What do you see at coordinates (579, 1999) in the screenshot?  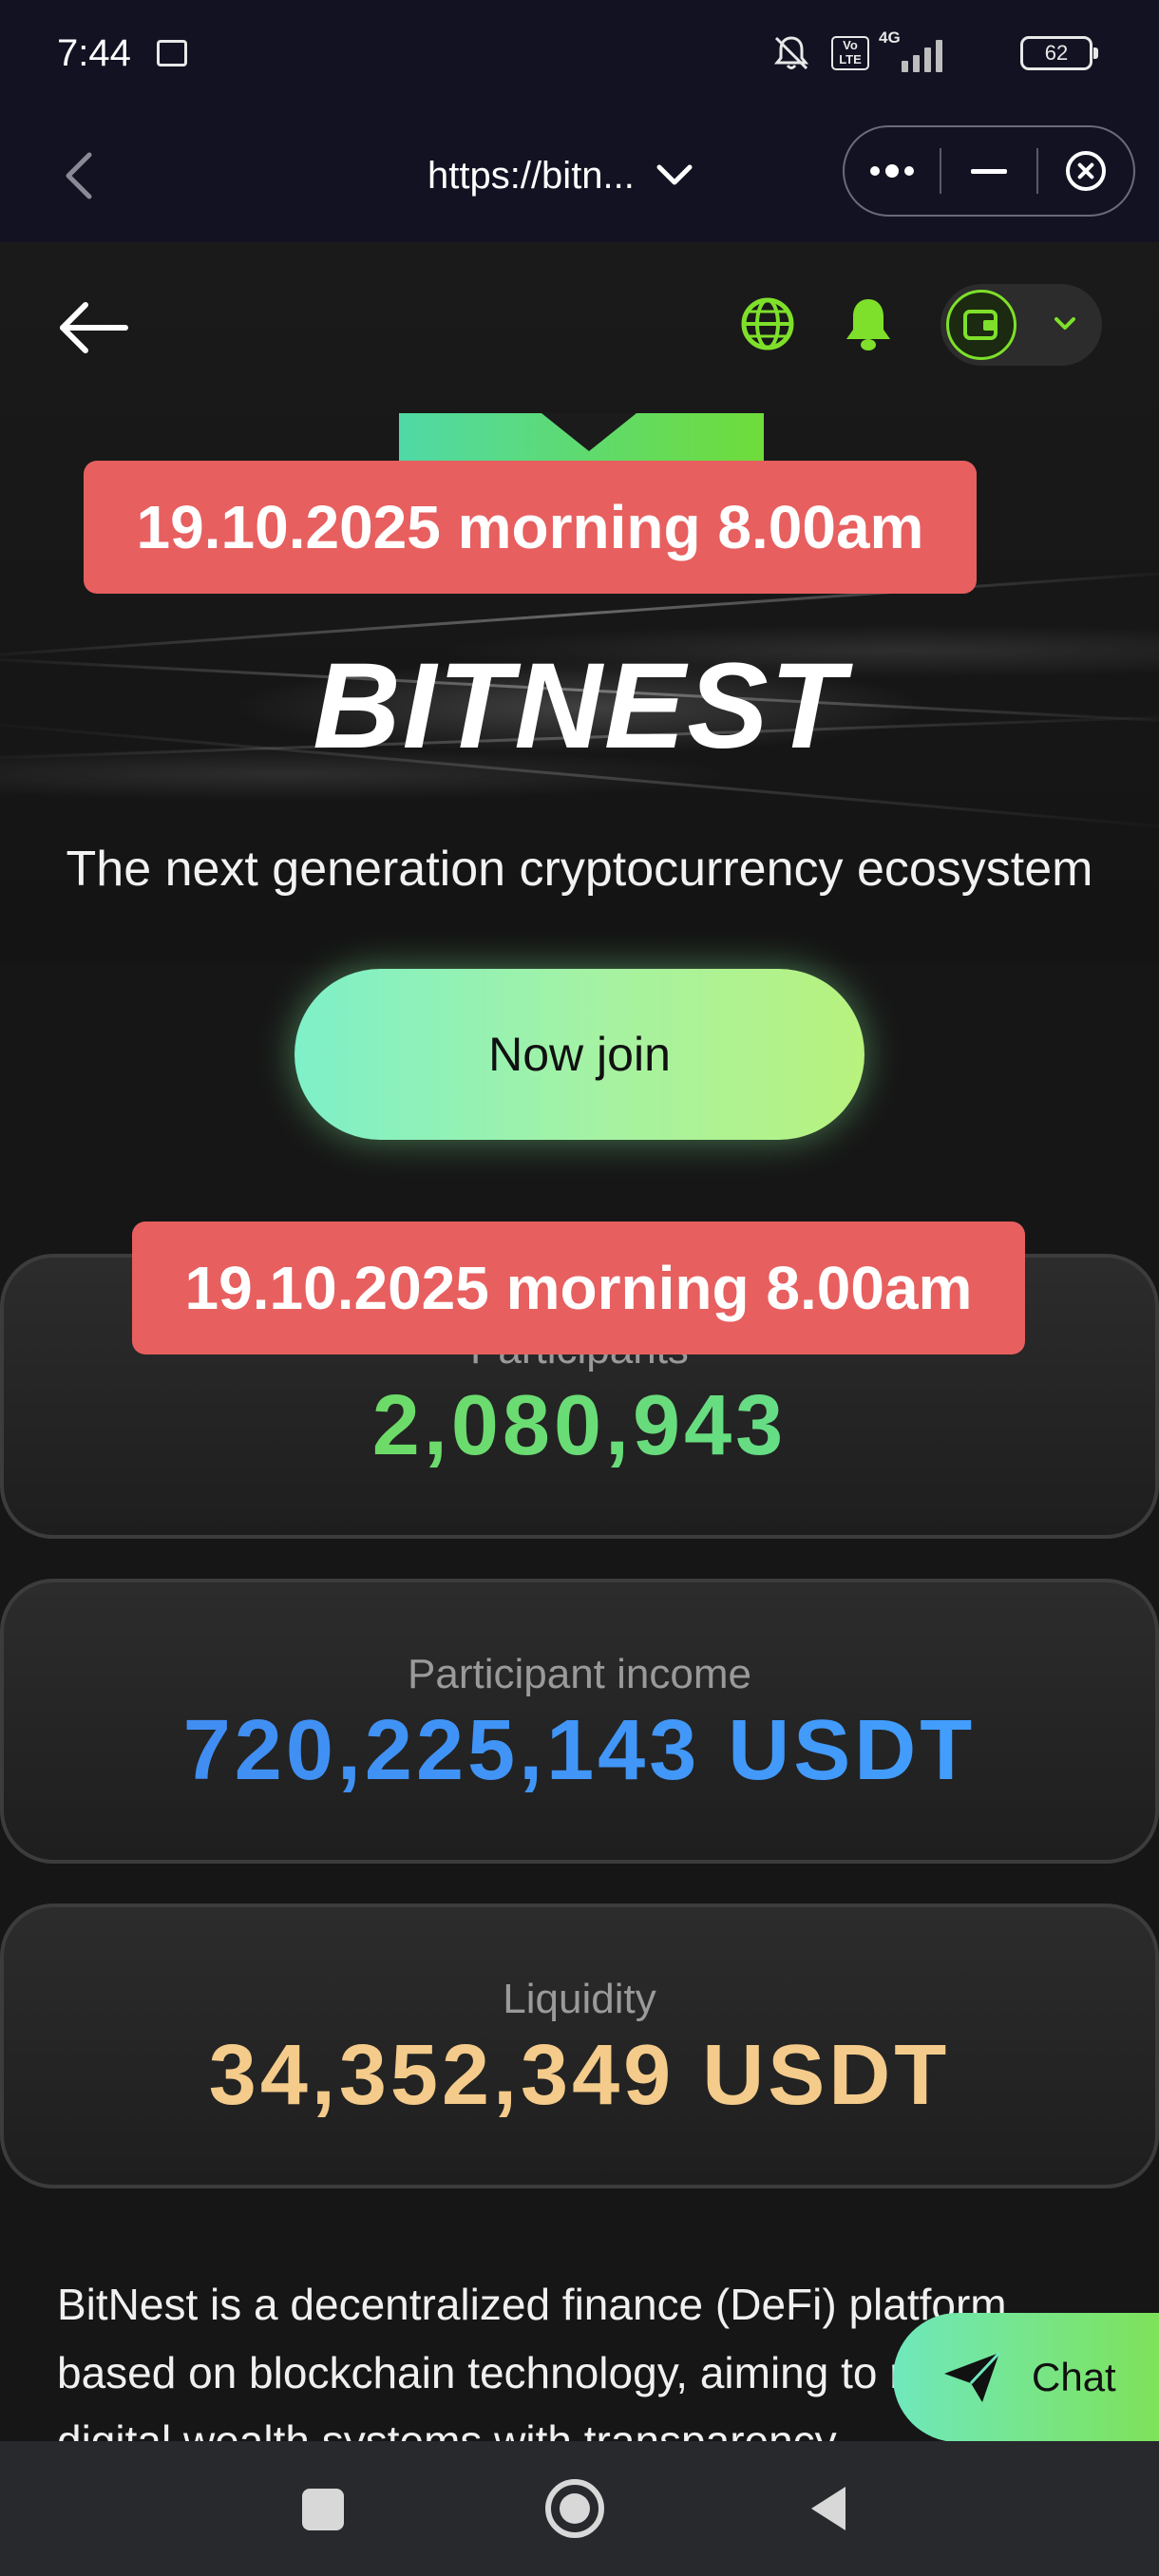 I see `stat-label: Liquidity` at bounding box center [579, 1999].